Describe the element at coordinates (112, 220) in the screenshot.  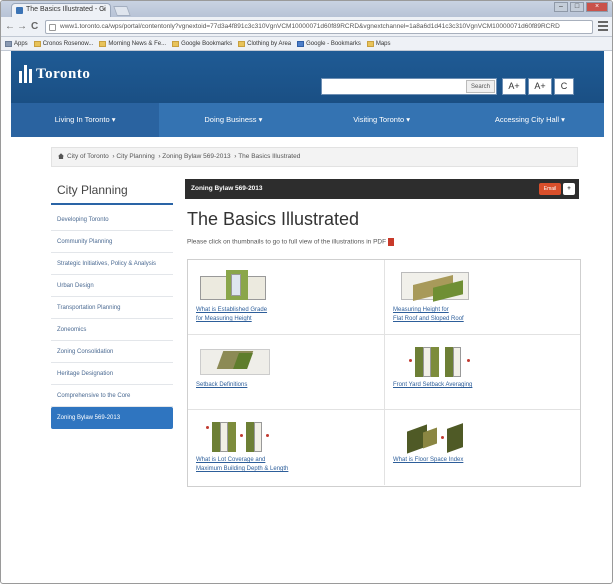
I see `sidebar-item-developing-toronto: Developing Toronto` at that location.